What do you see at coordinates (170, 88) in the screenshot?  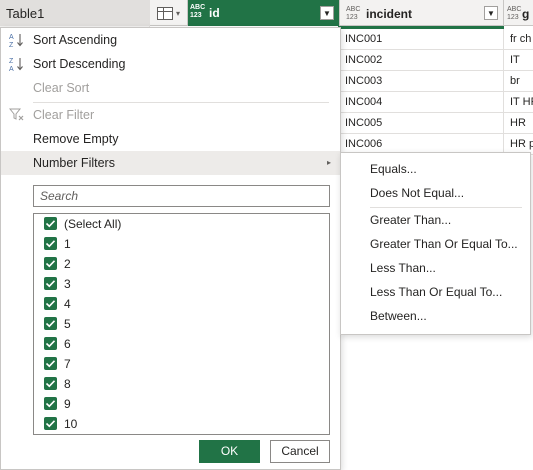 I see `clear-sort-item: Clear Sort` at bounding box center [170, 88].